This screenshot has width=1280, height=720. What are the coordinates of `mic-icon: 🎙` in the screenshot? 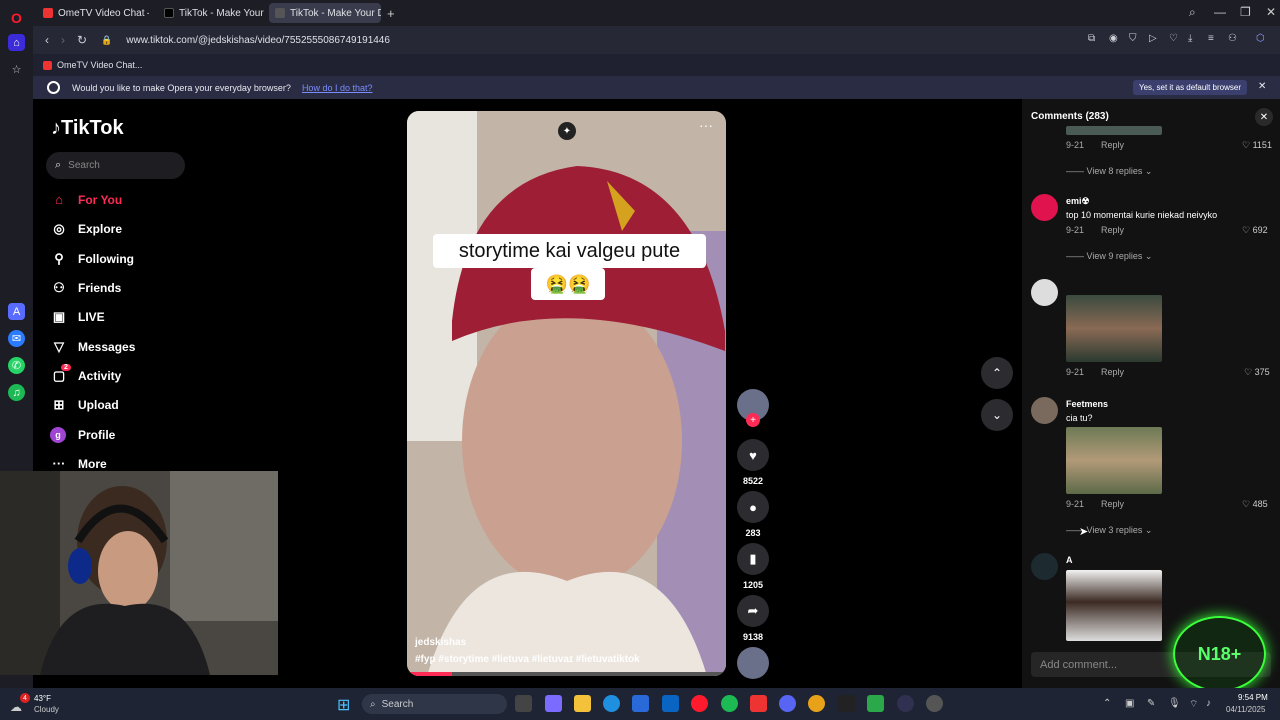 It's located at (1174, 703).